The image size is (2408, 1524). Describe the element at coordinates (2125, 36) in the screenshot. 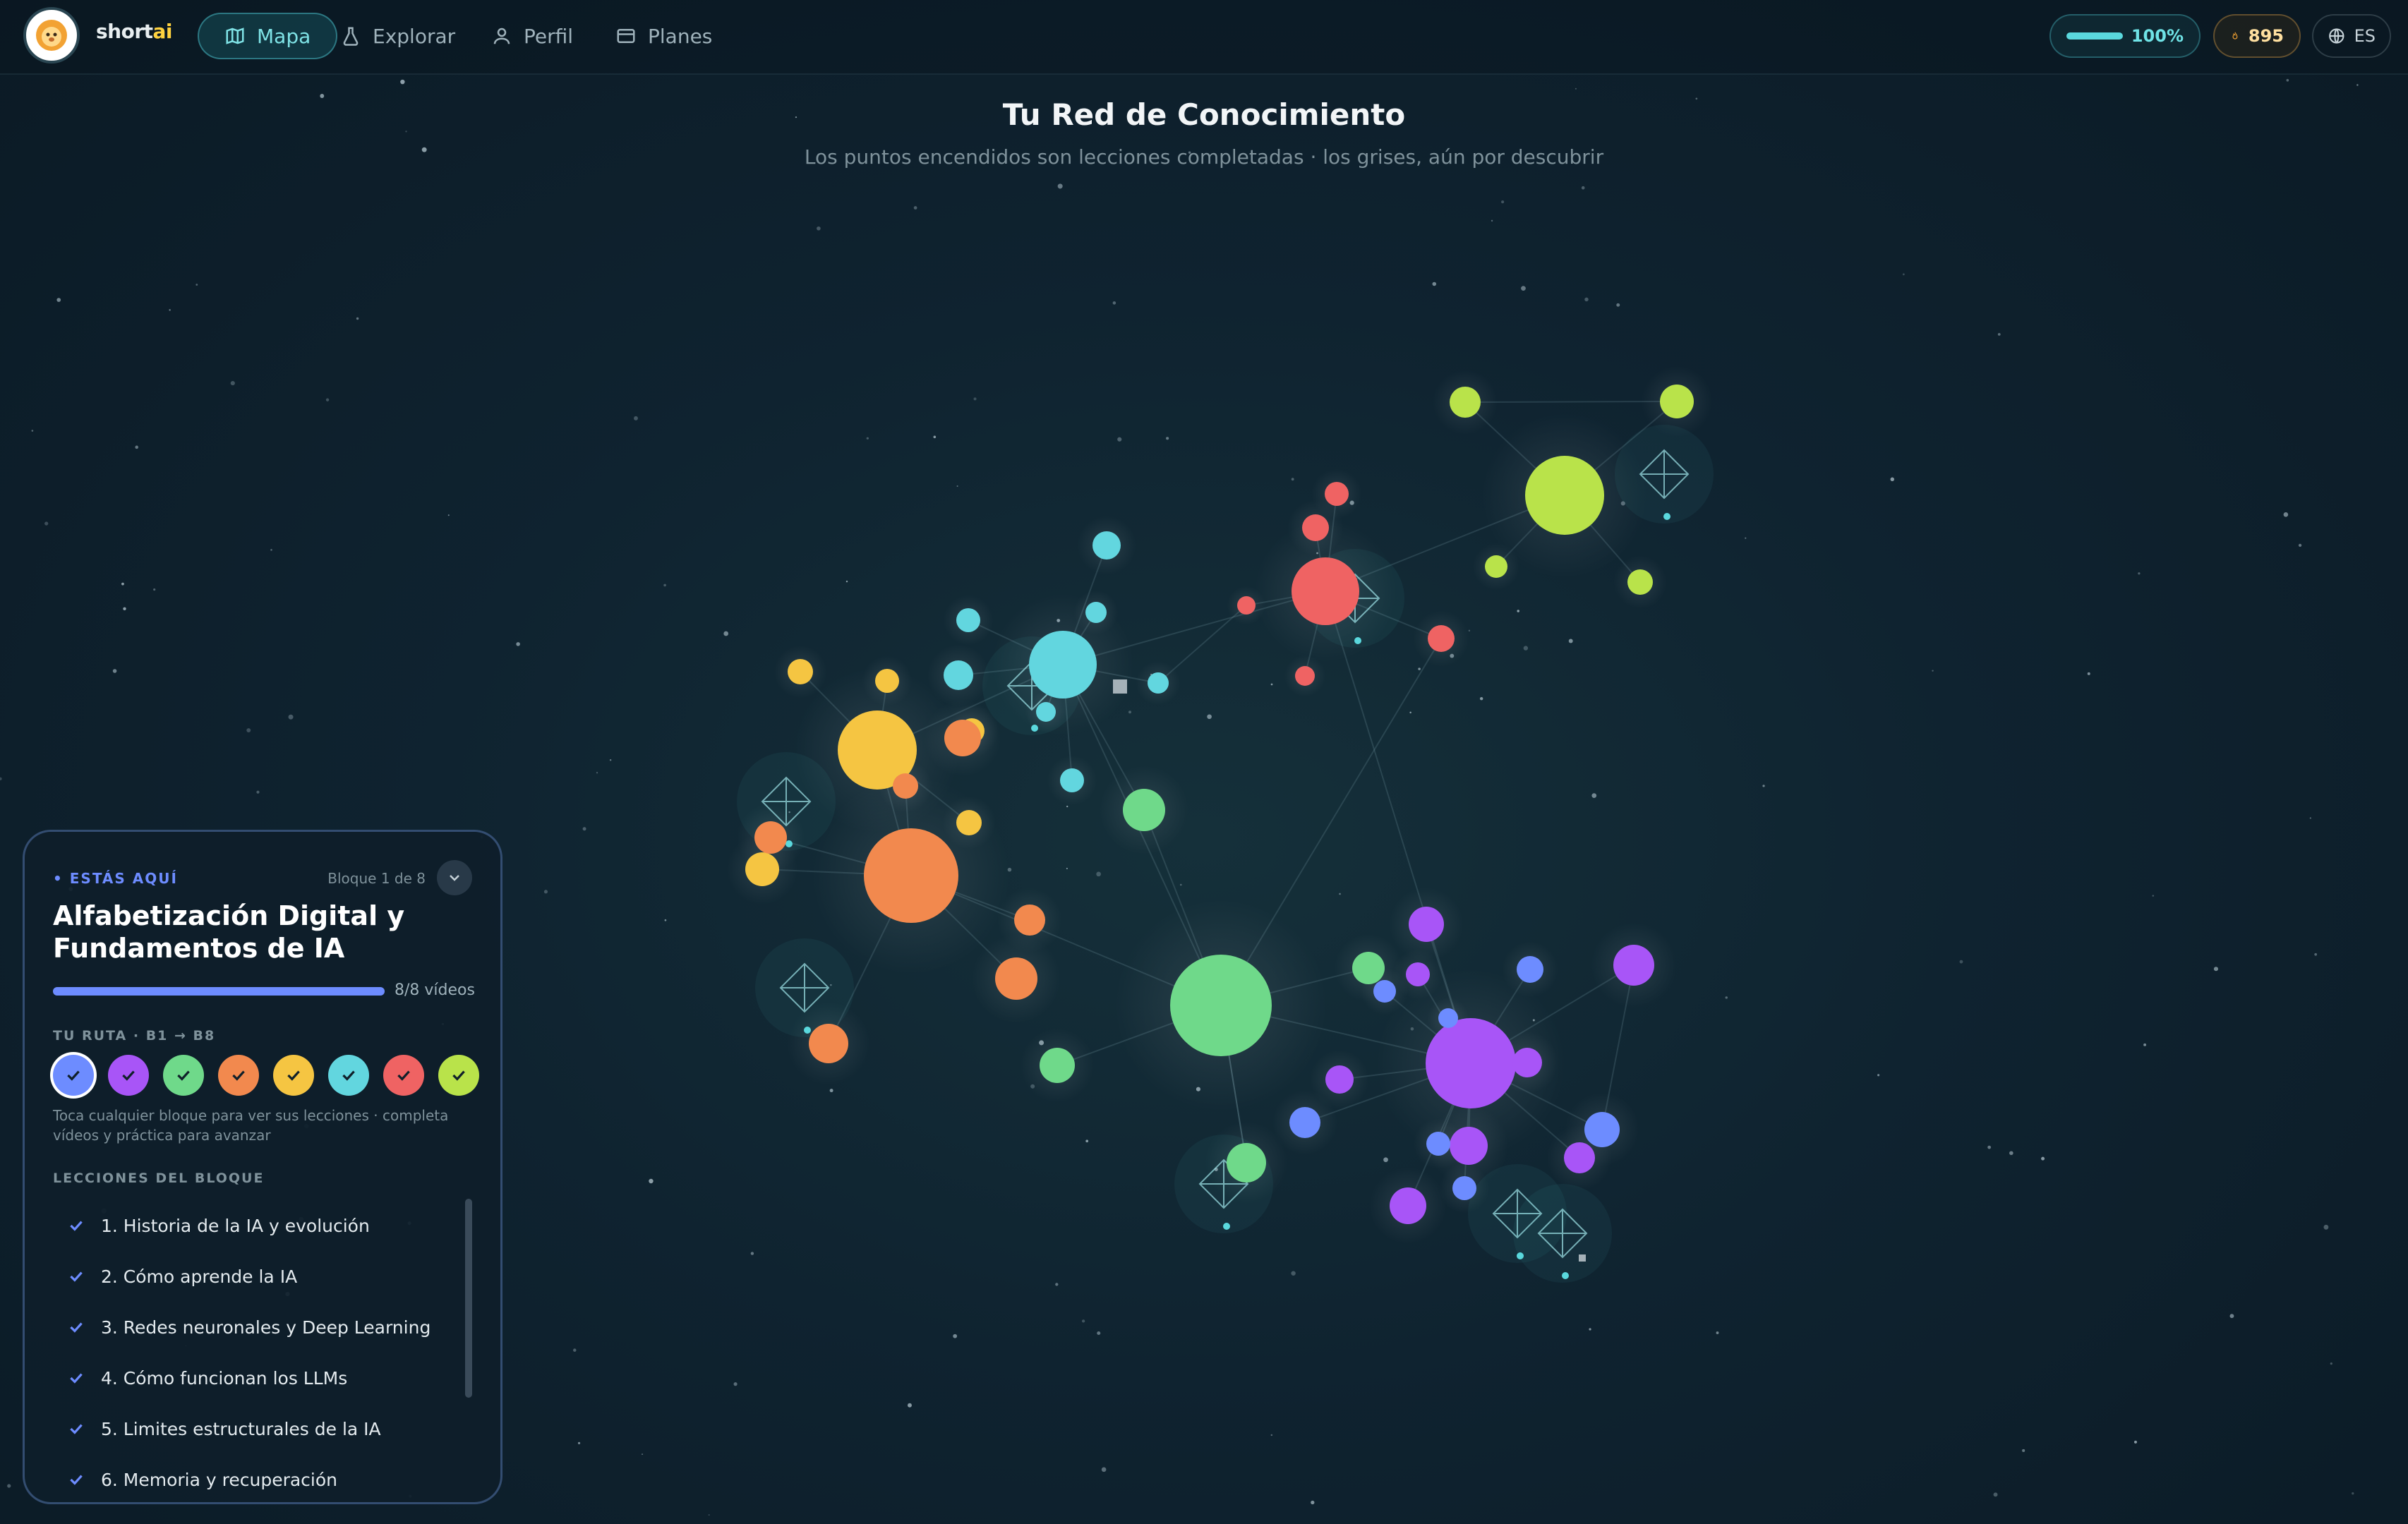

I see `overall-progress: 100%` at that location.